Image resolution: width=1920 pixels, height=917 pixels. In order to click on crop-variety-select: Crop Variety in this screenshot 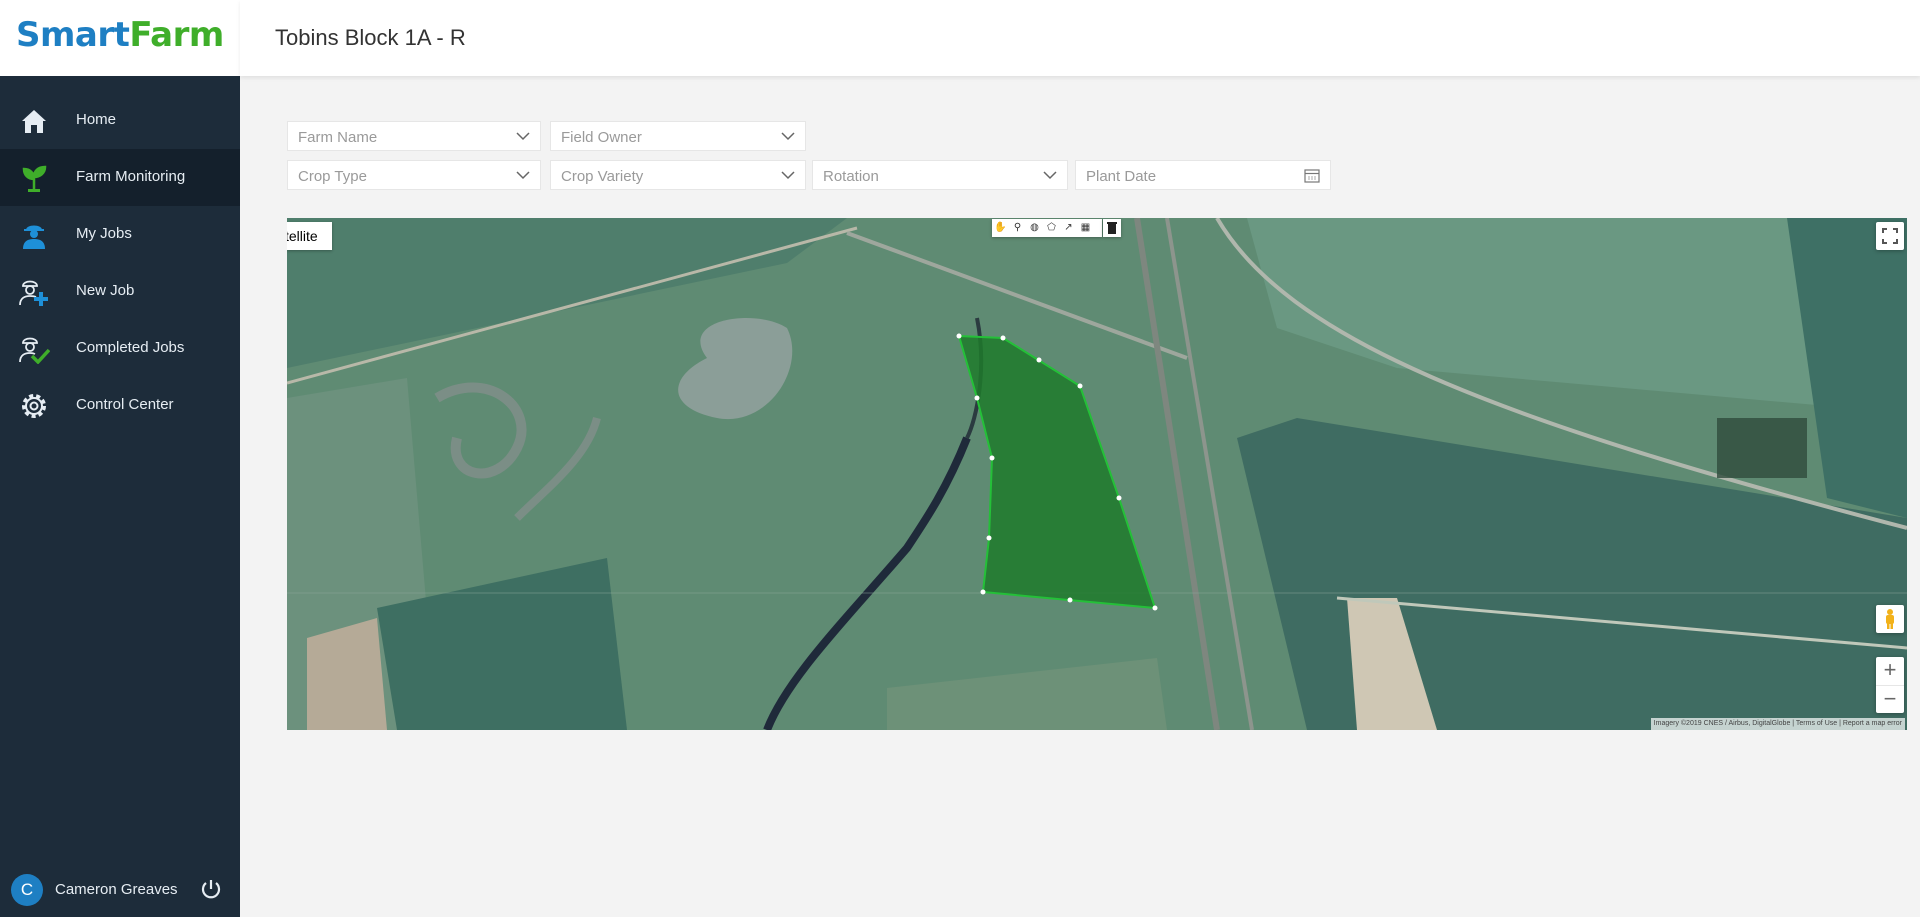, I will do `click(678, 175)`.